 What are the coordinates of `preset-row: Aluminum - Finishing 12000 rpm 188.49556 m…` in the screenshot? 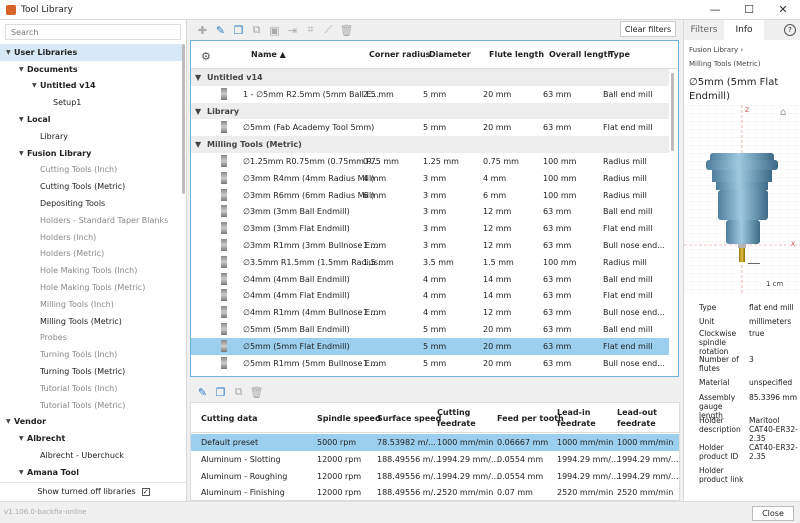 It's located at (435, 492).